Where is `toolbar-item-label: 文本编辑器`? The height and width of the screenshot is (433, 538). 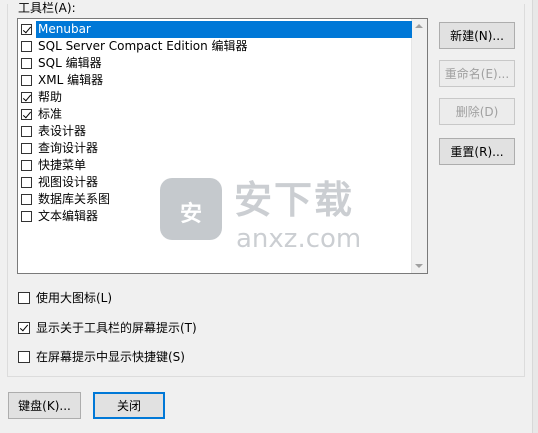
toolbar-item-label: 文本编辑器 is located at coordinates (68, 216).